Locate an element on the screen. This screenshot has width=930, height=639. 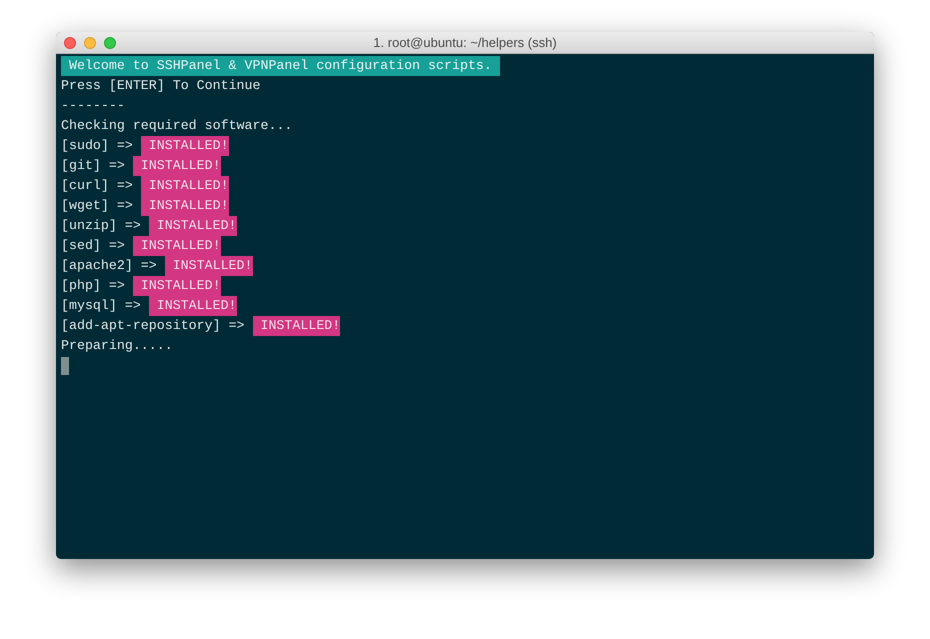
window-title: 1. root@ubuntu: ~/helpers (ssh) is located at coordinates (465, 43).